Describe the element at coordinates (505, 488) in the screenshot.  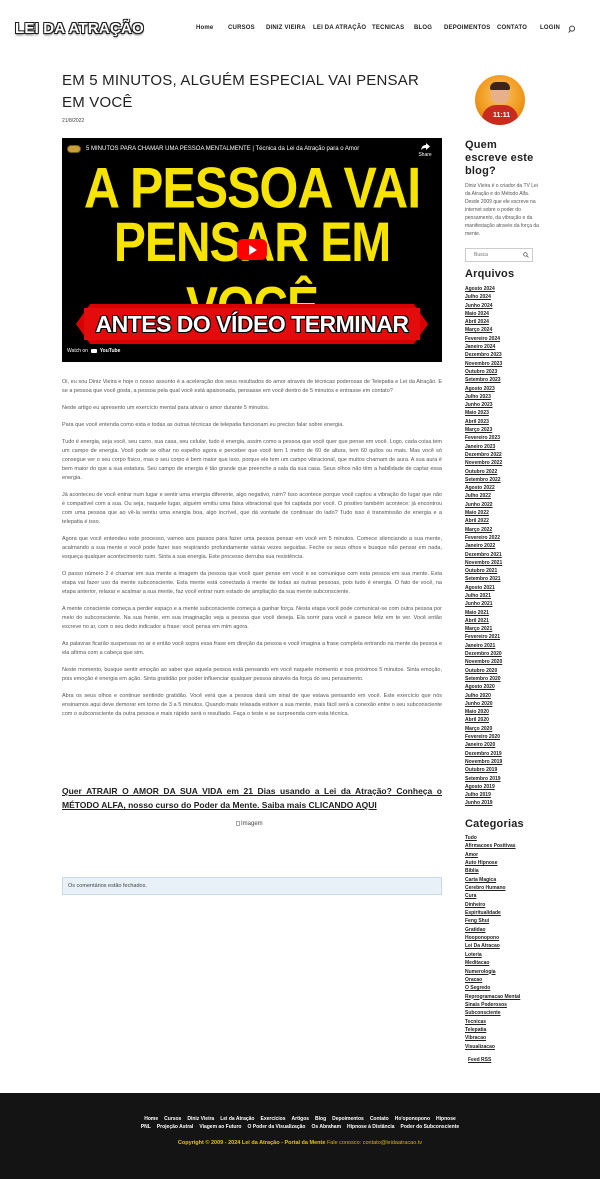
I see `archive-link-agosto-2022: Agosto 2022` at that location.